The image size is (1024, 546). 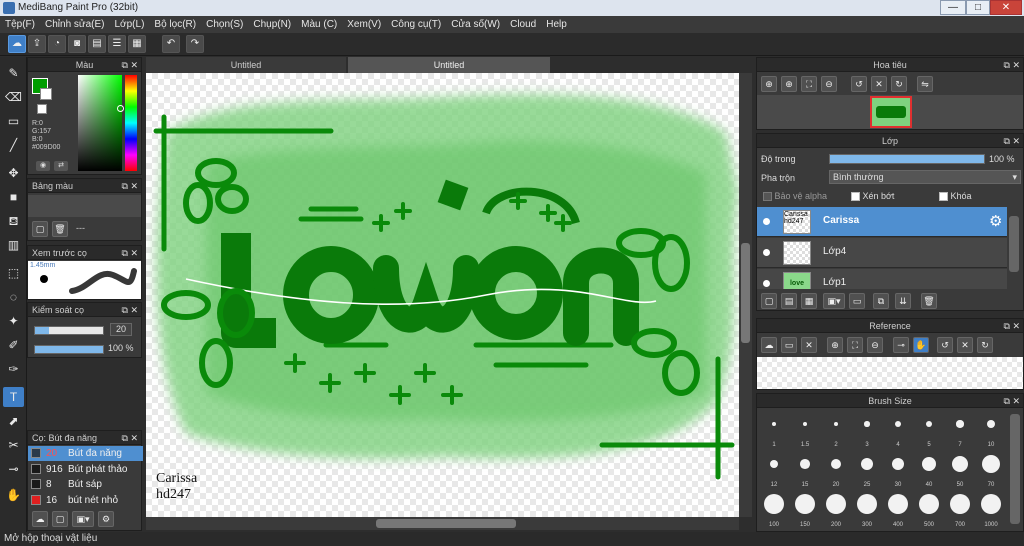 I want to click on color-swap-icon: ⇄, so click(x=61, y=166).